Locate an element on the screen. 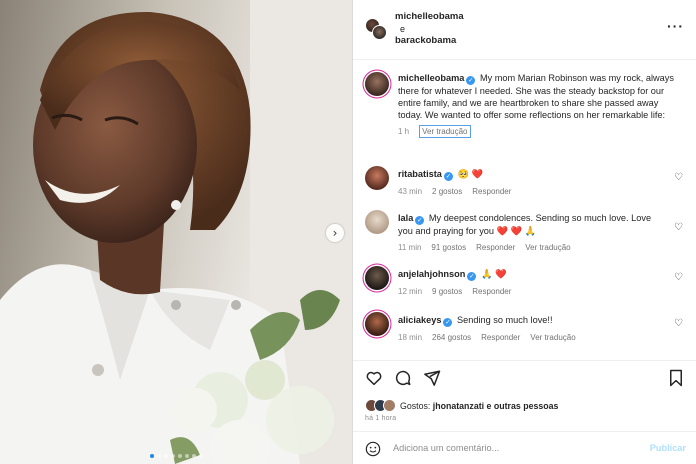  likes-text: Gostos: jhonatanzati e outras pessoas is located at coordinates (479, 406).